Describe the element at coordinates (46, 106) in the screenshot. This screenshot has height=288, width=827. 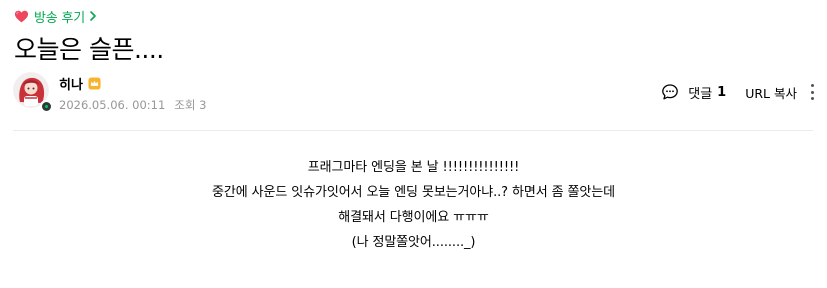
I see `online-status-icon` at that location.